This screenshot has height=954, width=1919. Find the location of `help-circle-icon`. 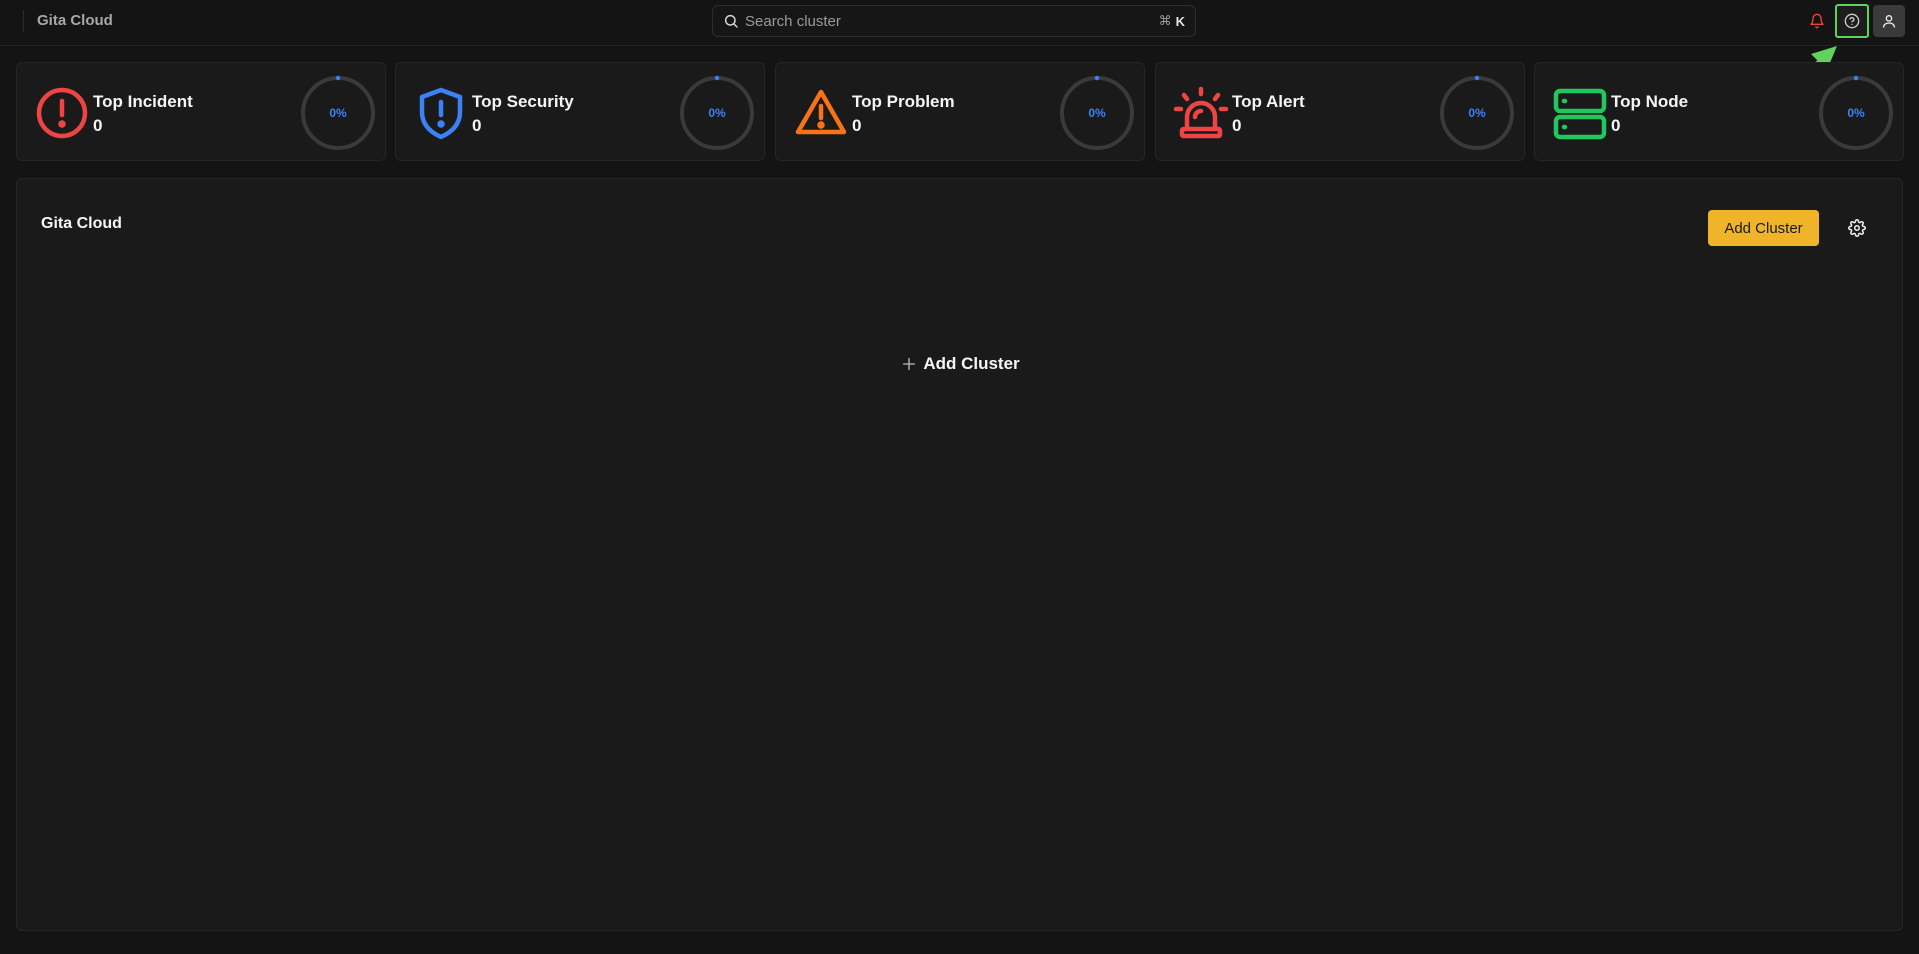

help-circle-icon is located at coordinates (1852, 21).